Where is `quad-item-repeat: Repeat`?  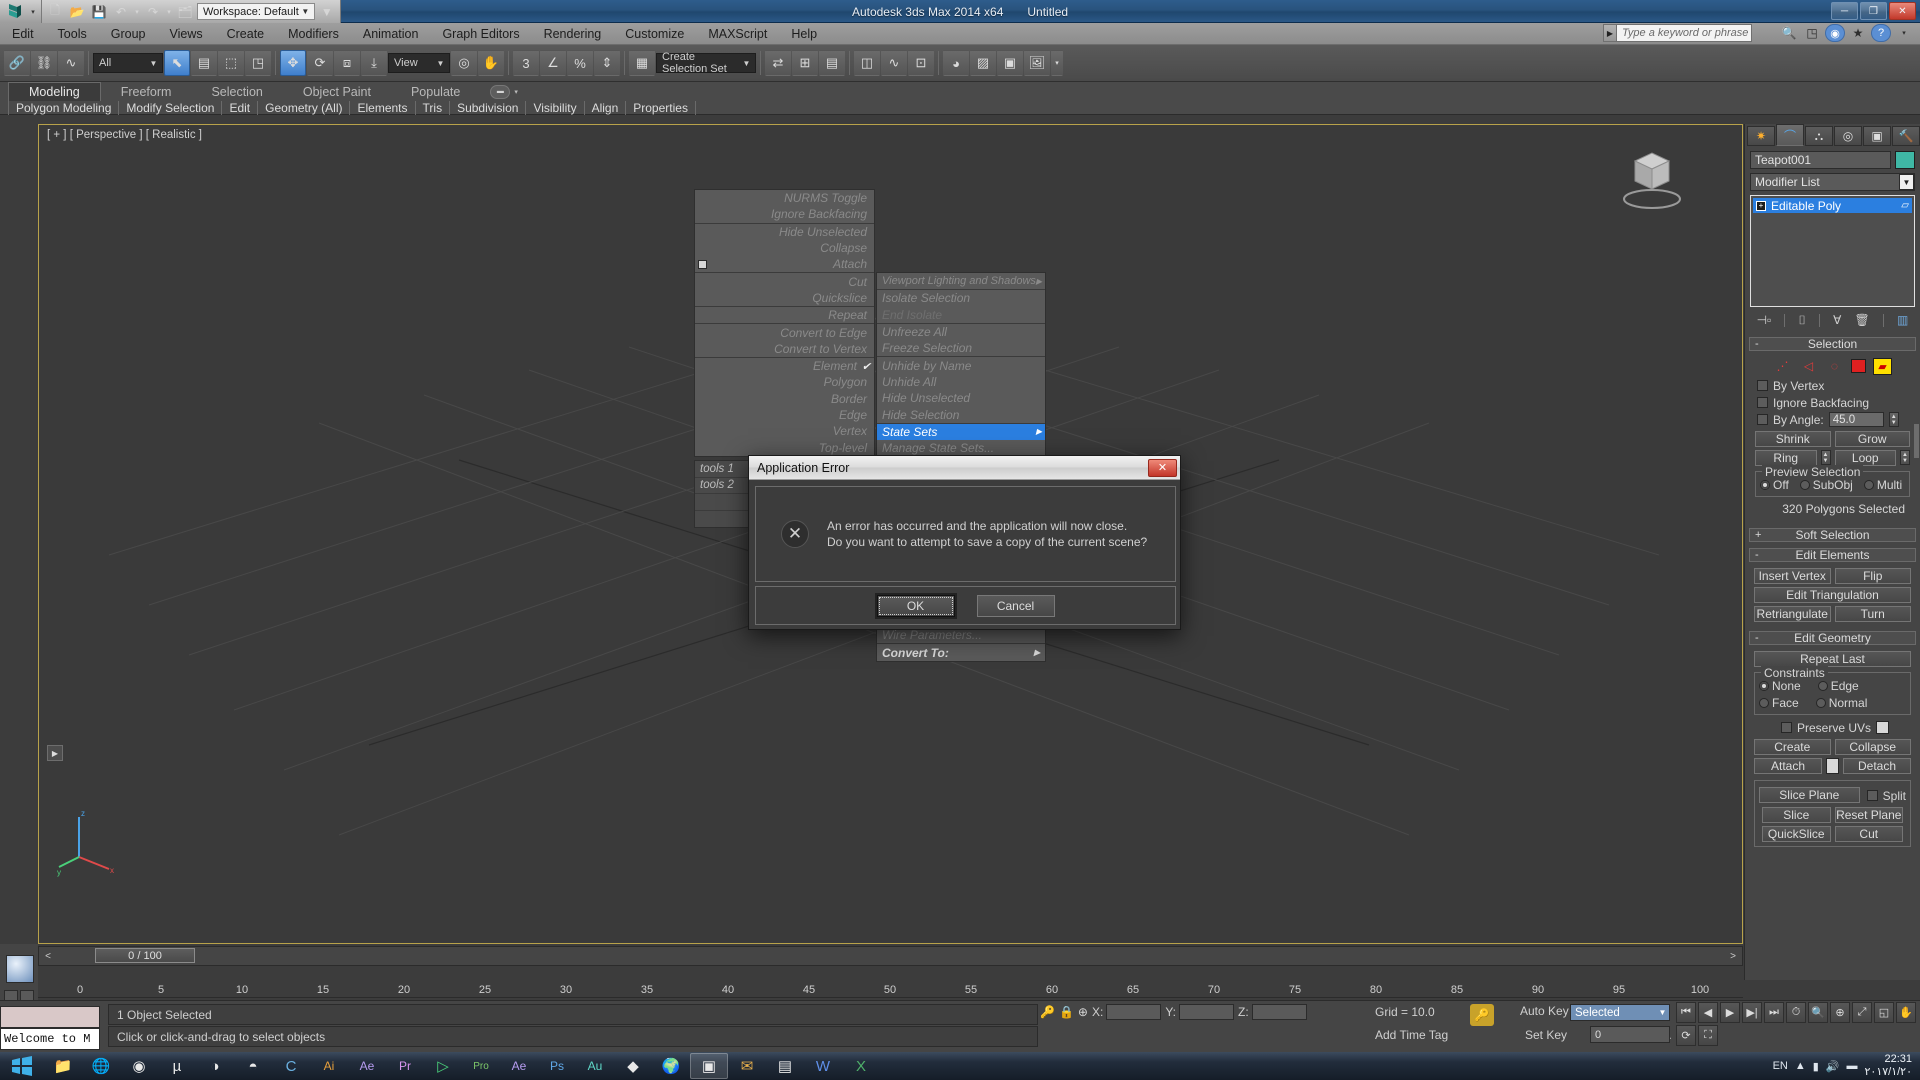 quad-item-repeat: Repeat is located at coordinates (784, 315).